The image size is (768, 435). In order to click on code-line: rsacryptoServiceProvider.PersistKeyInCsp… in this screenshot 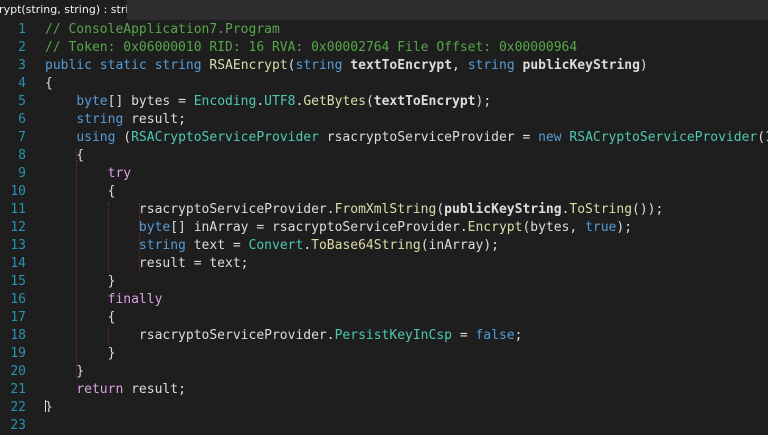, I will do `click(284, 336)`.